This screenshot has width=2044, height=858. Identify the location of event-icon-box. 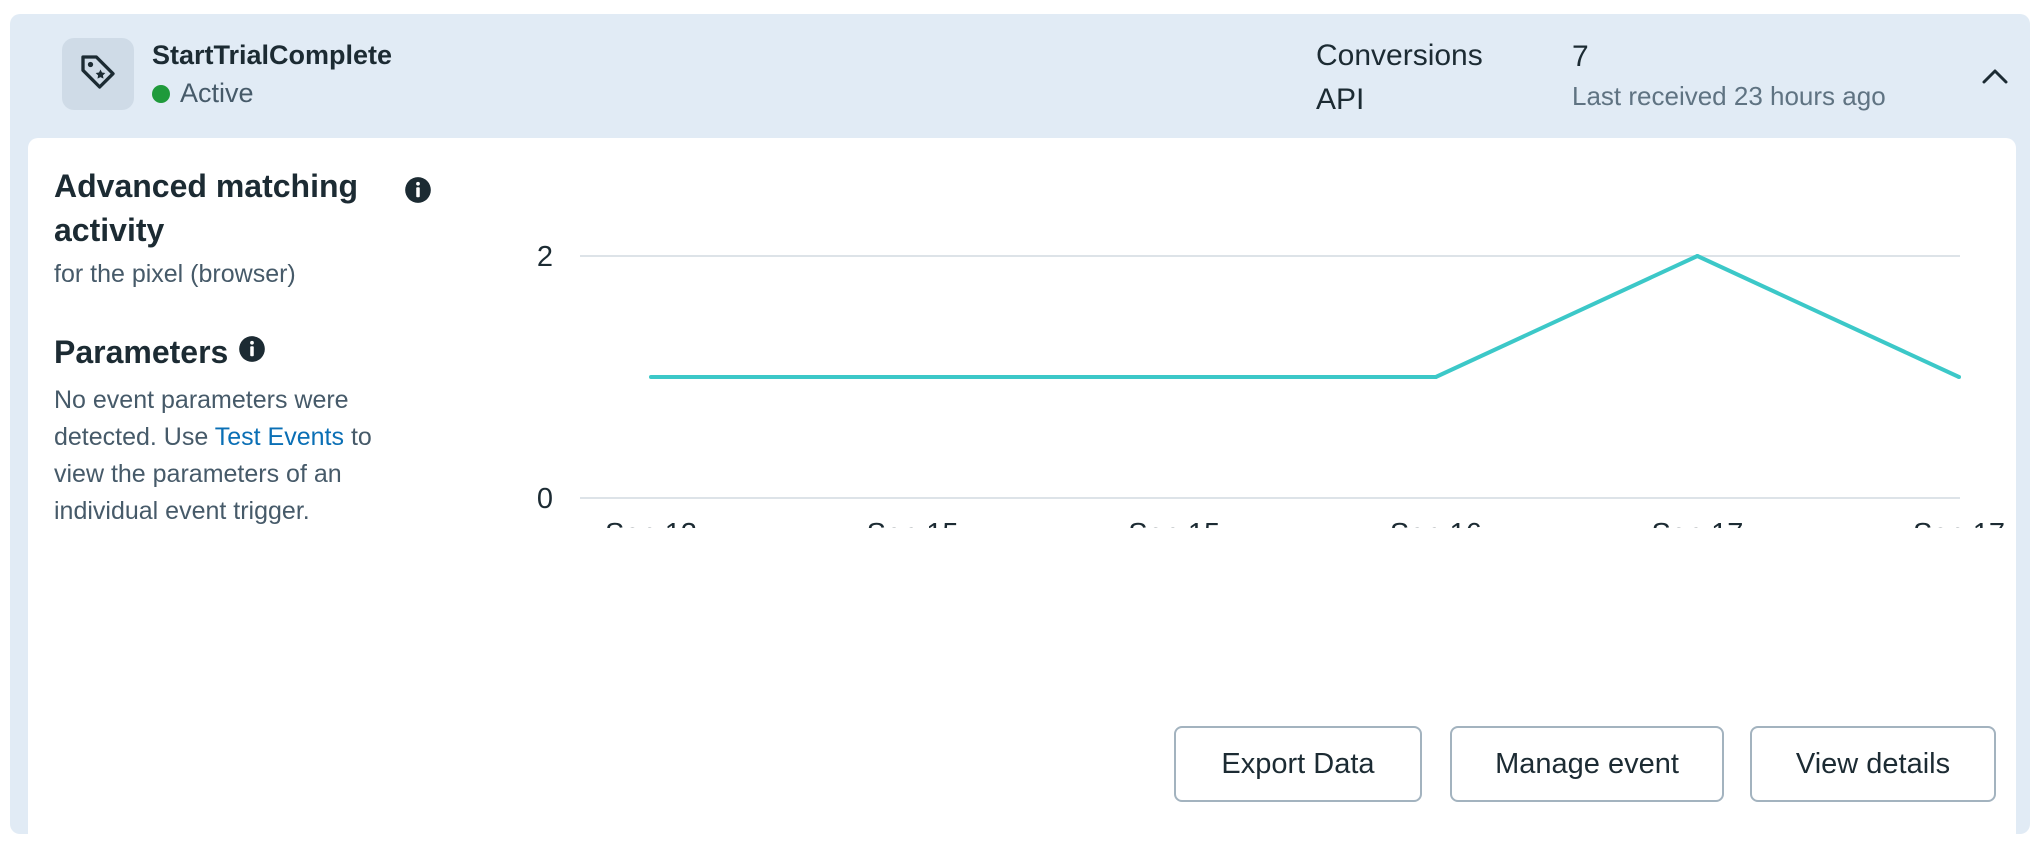
(98, 74).